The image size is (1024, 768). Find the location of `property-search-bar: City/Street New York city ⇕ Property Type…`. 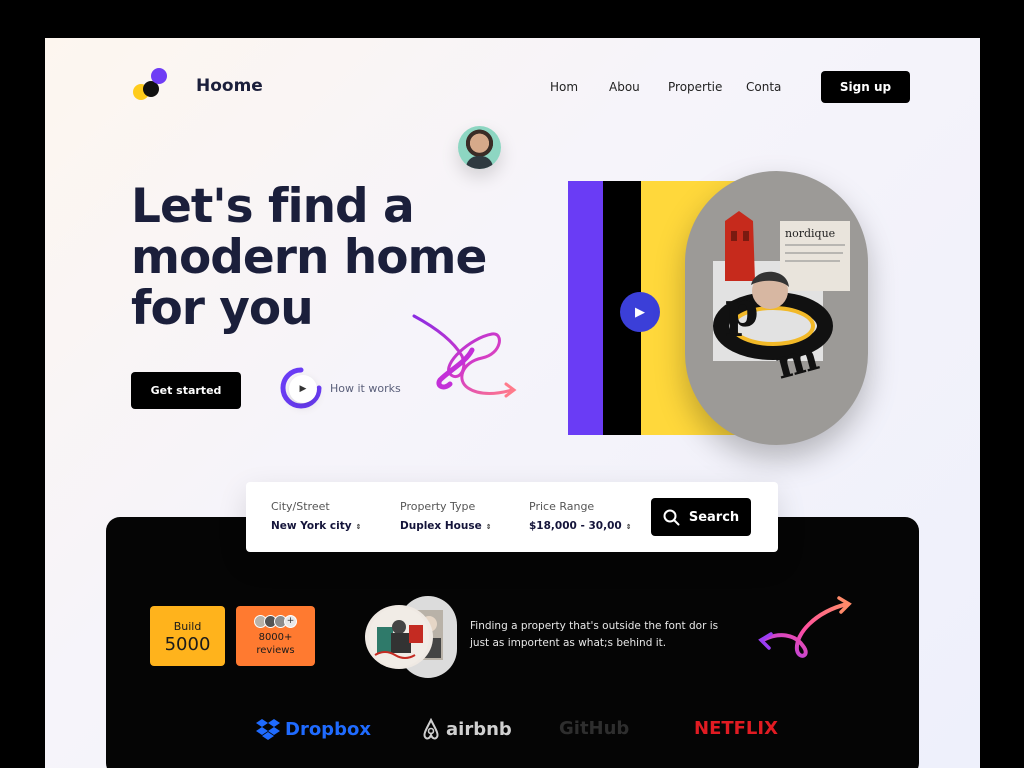

property-search-bar: City/Street New York city ⇕ Property Type… is located at coordinates (512, 517).